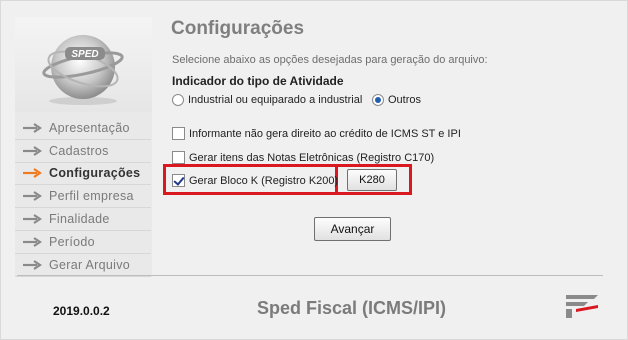  I want to click on sidebar-item-finalidade: Finalidade, so click(83, 219).